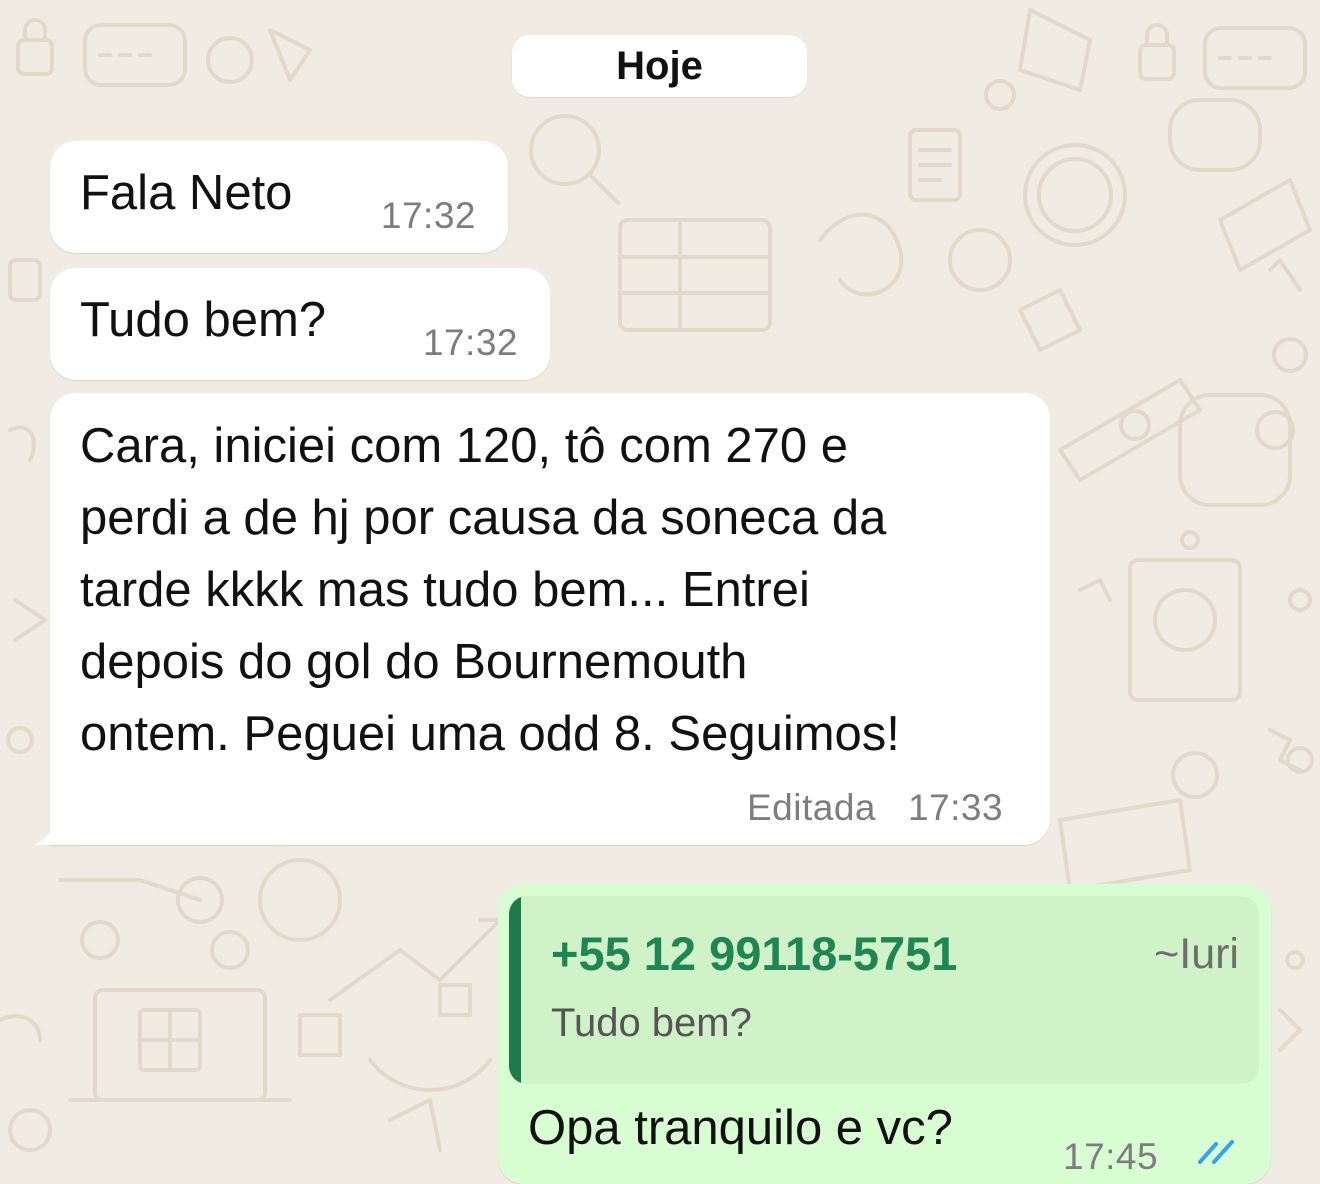  What do you see at coordinates (186, 193) in the screenshot?
I see `message-text: Fala Neto` at bounding box center [186, 193].